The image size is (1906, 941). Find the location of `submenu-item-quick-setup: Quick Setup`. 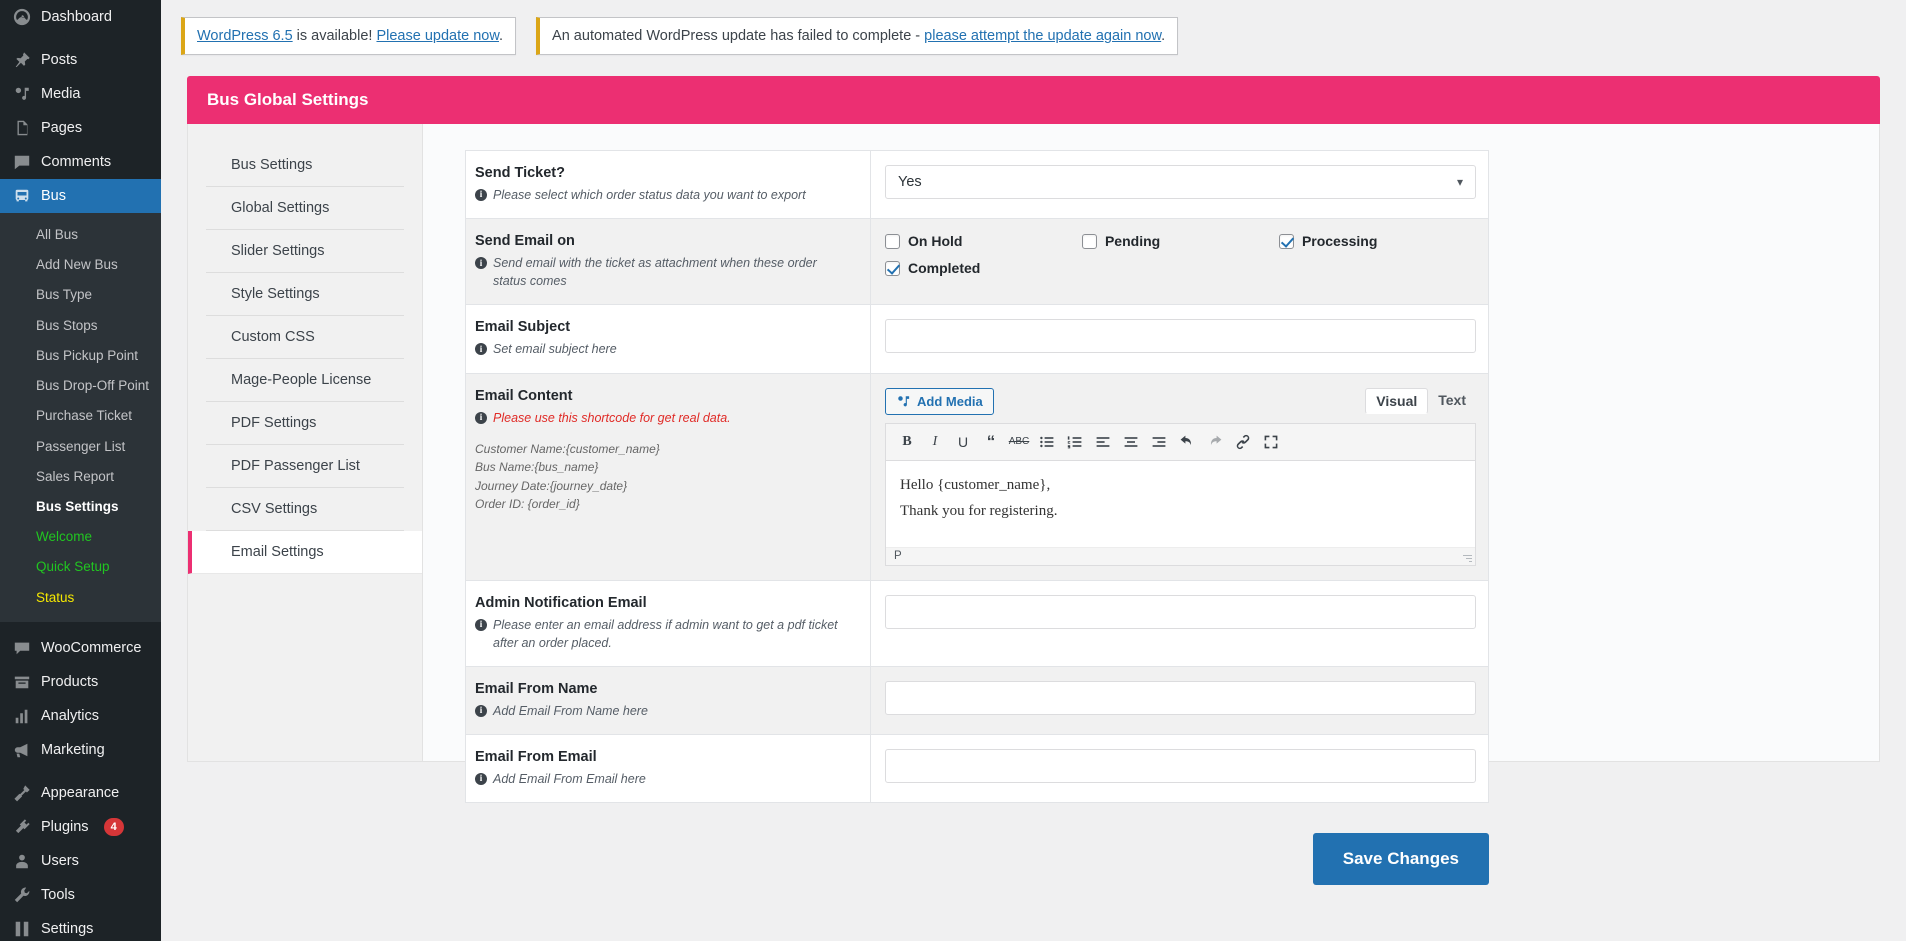

submenu-item-quick-setup: Quick Setup is located at coordinates (80, 567).